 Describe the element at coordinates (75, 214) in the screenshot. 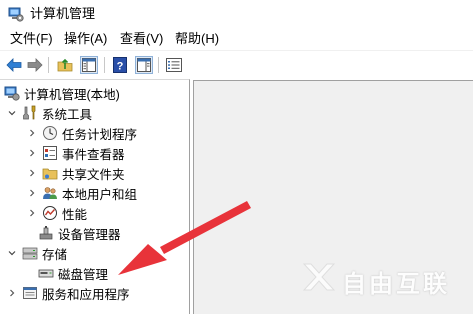

I see `tree-item-label: 性能` at that location.